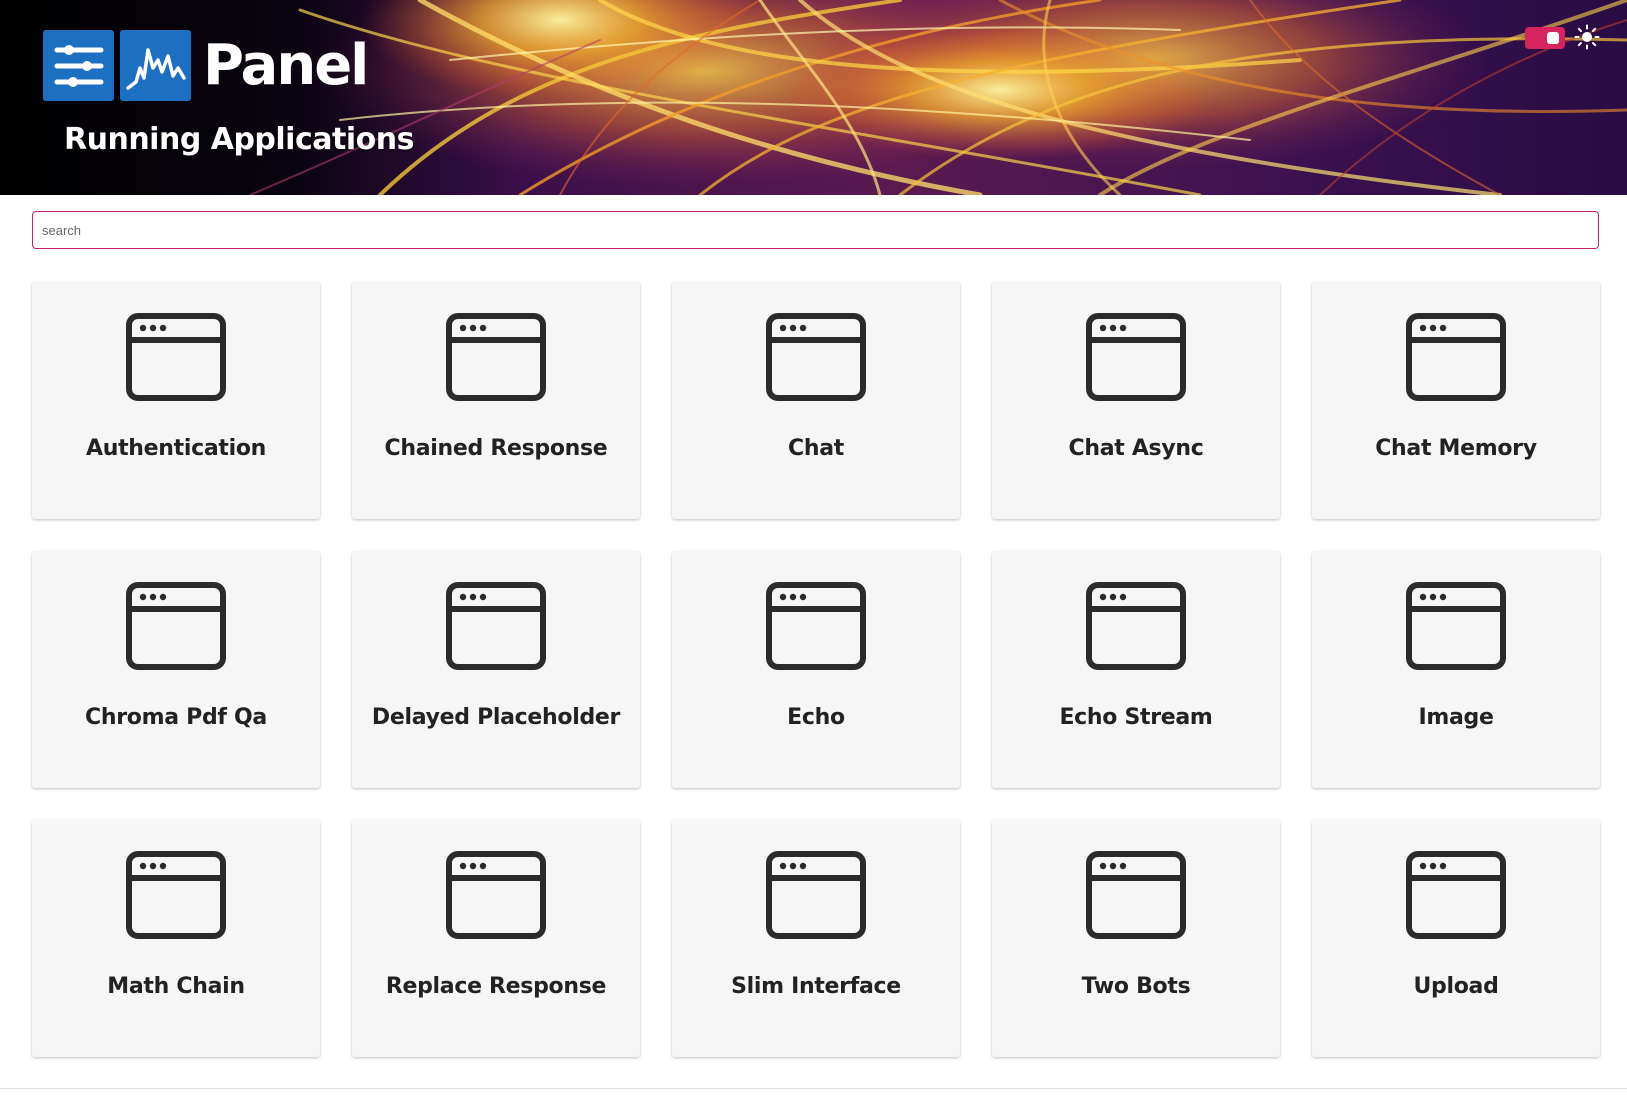 The width and height of the screenshot is (1627, 1118). I want to click on app-card-label: Two Bots, so click(1136, 986).